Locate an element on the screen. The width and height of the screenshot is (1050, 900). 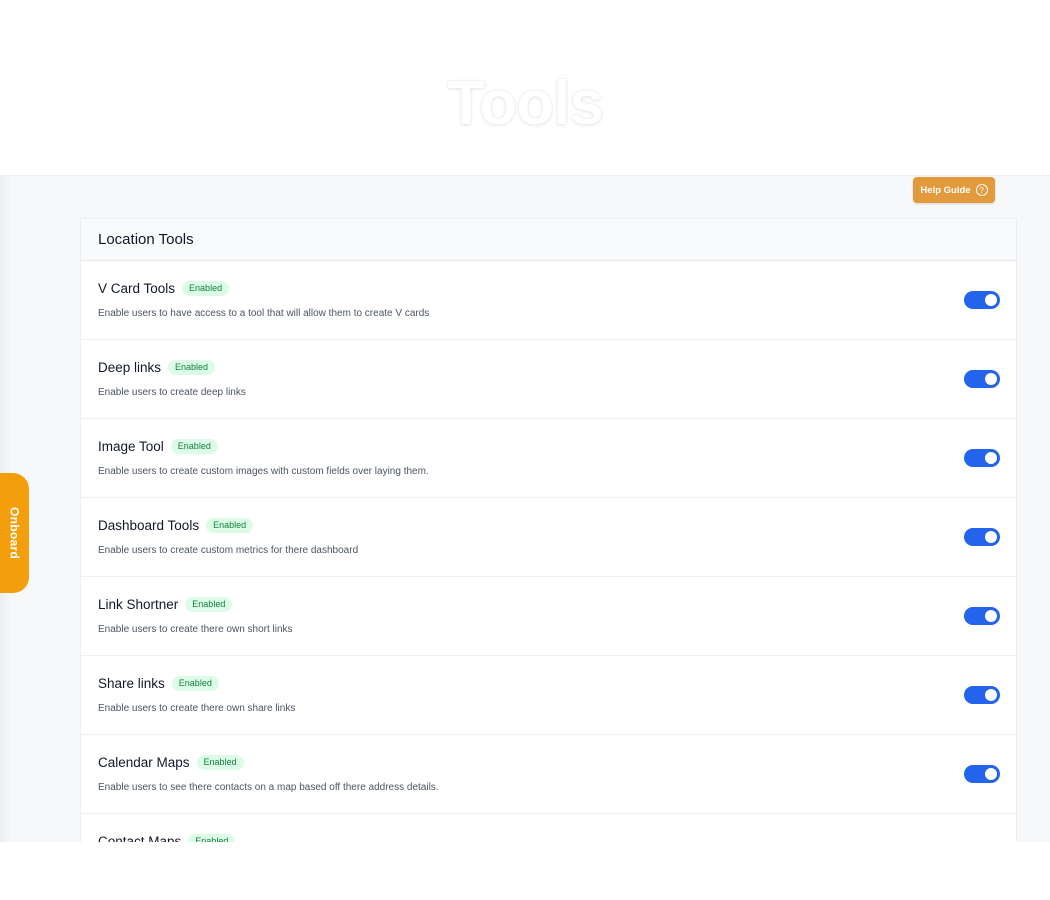
tool-title: Calendar Maps is located at coordinates (144, 762).